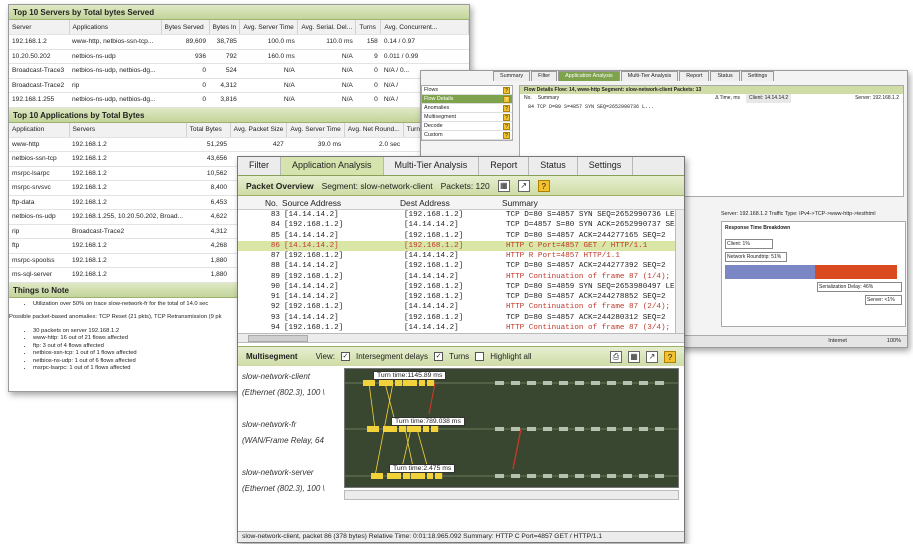 The width and height of the screenshot is (913, 544). Describe the element at coordinates (39, 217) in the screenshot. I see `apps-cell: netbios-ns-udp` at that location.